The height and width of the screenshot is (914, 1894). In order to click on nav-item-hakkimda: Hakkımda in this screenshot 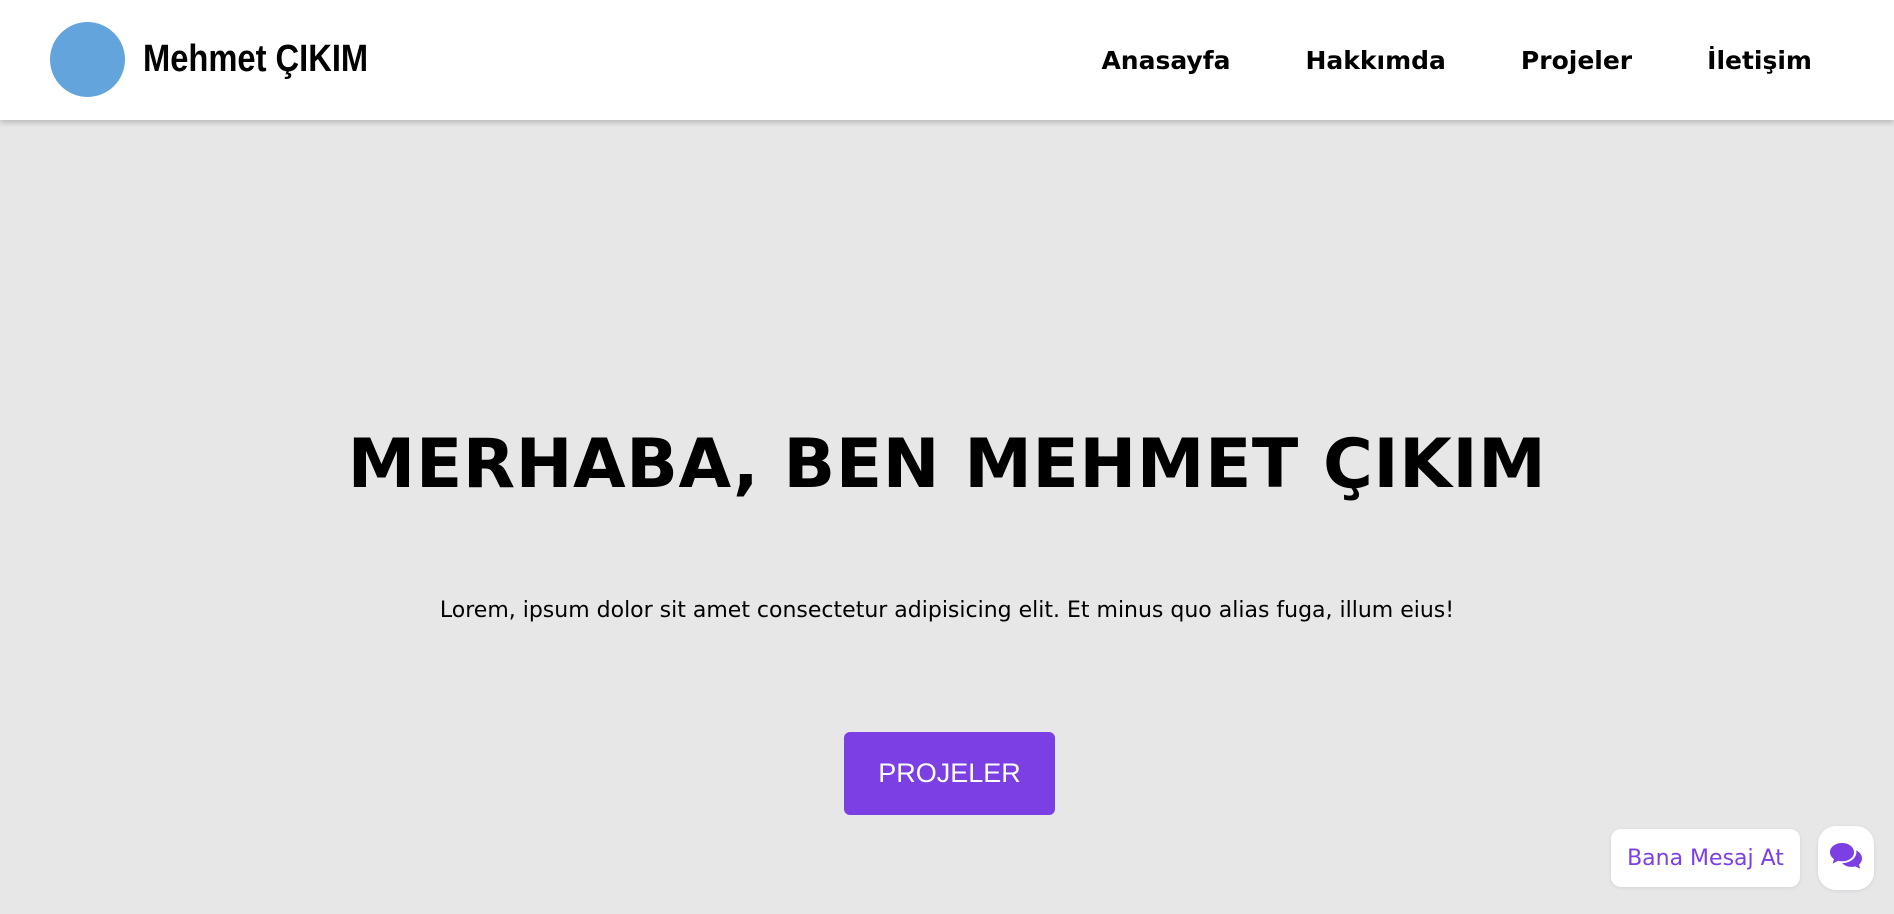, I will do `click(1375, 60)`.